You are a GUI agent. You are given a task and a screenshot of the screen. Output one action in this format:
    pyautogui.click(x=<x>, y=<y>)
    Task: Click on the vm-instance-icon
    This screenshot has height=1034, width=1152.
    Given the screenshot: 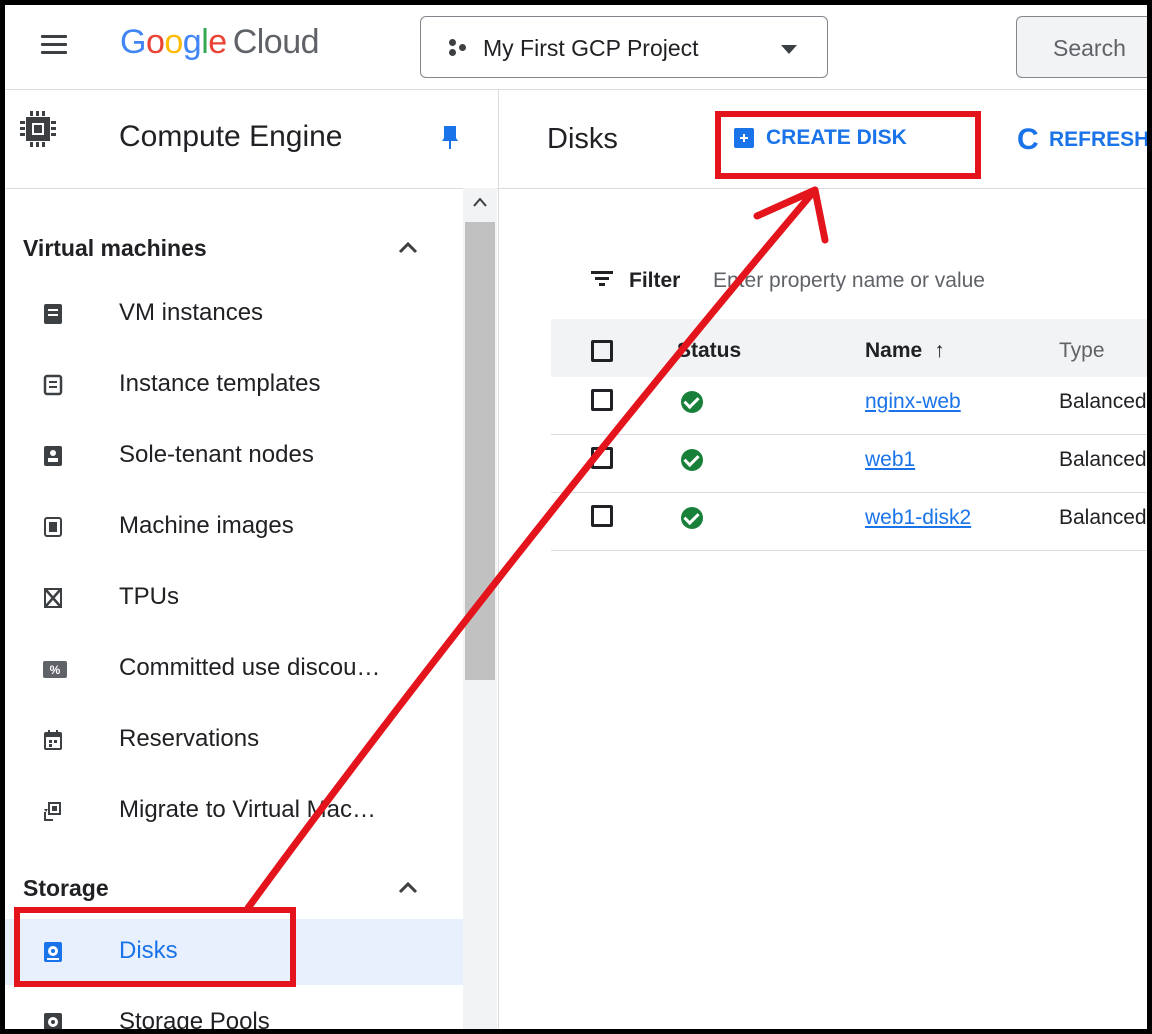 What is the action you would take?
    pyautogui.click(x=53, y=314)
    